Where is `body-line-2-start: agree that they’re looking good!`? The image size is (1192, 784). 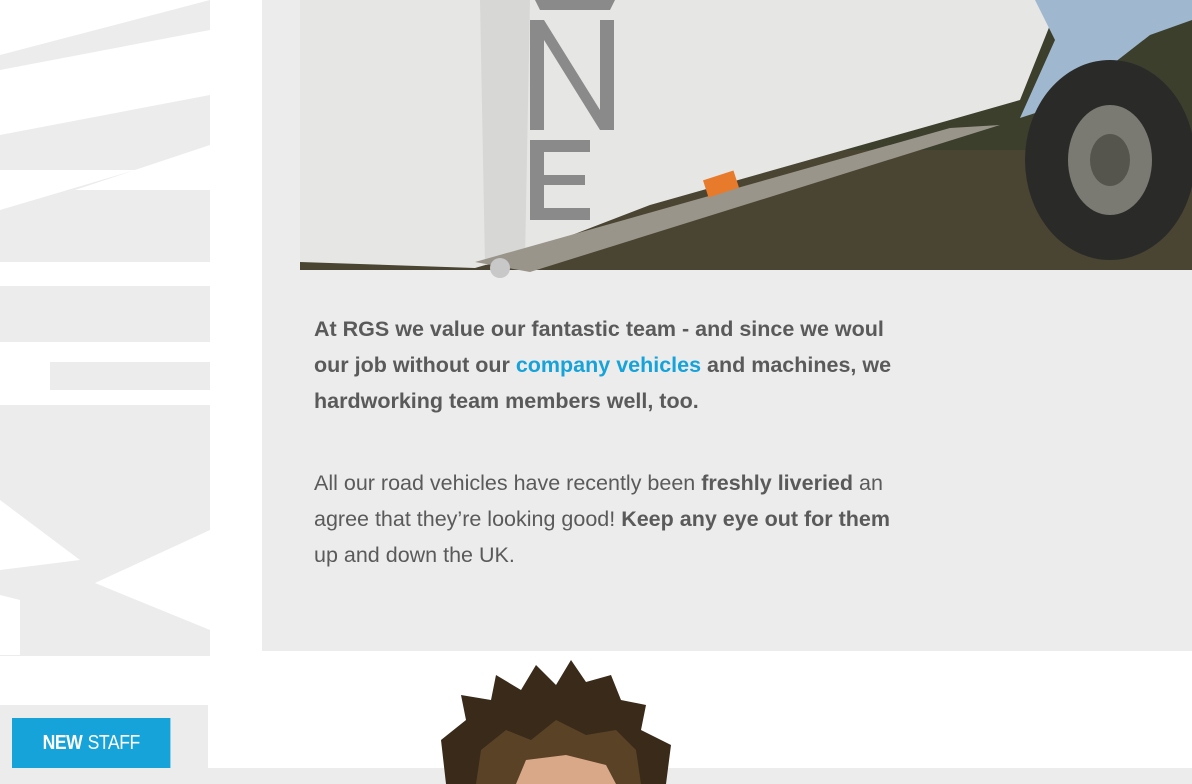 body-line-2-start: agree that they’re looking good! is located at coordinates (468, 519).